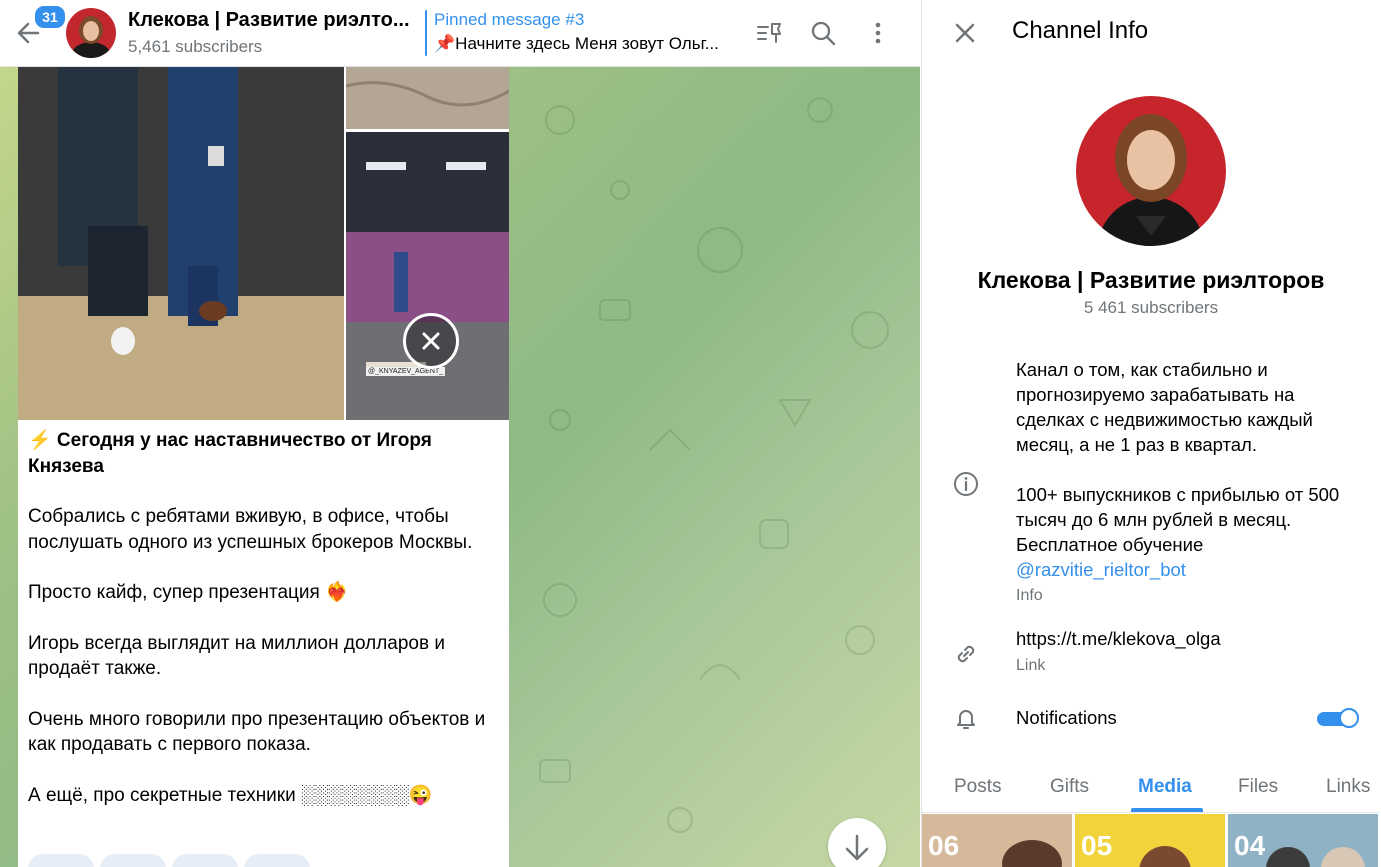 This screenshot has width=1381, height=867. I want to click on channel-avatar, so click(91, 33).